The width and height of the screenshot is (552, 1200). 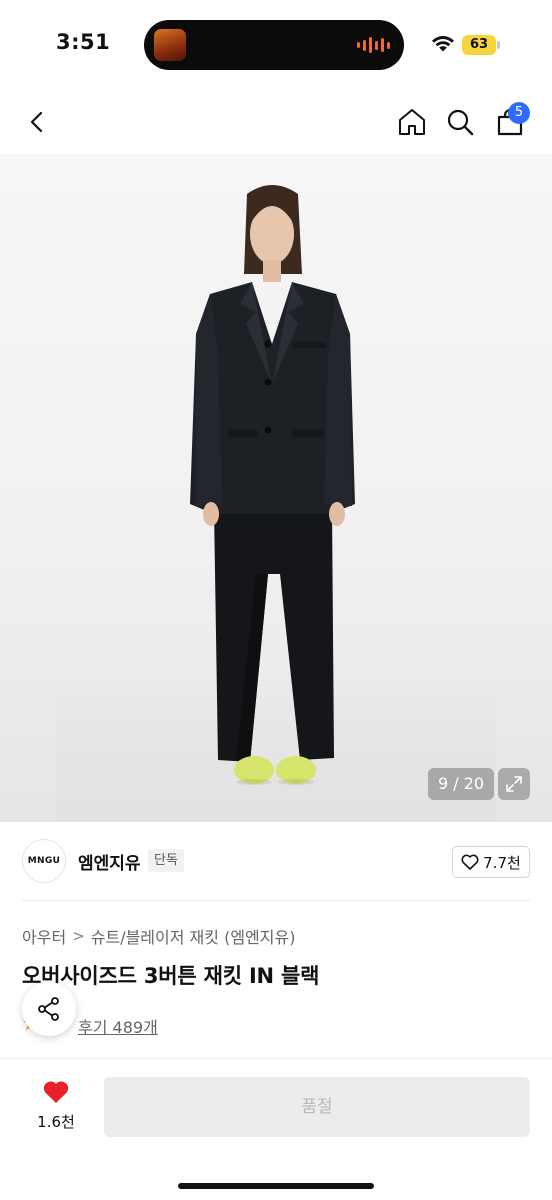 I want to click on now-playing-artwork, so click(x=170, y=45).